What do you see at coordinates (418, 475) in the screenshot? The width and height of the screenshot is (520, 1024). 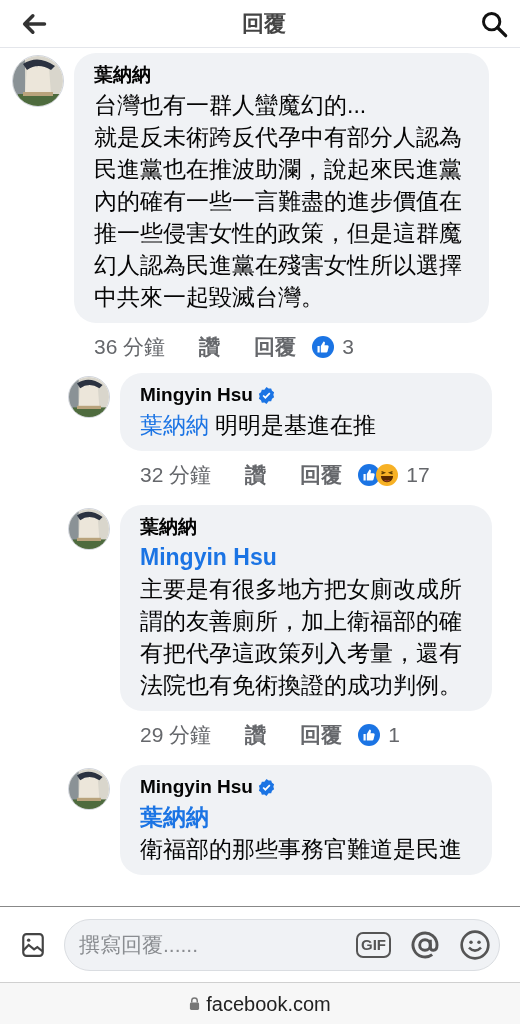 I see `reaction-count: 17` at bounding box center [418, 475].